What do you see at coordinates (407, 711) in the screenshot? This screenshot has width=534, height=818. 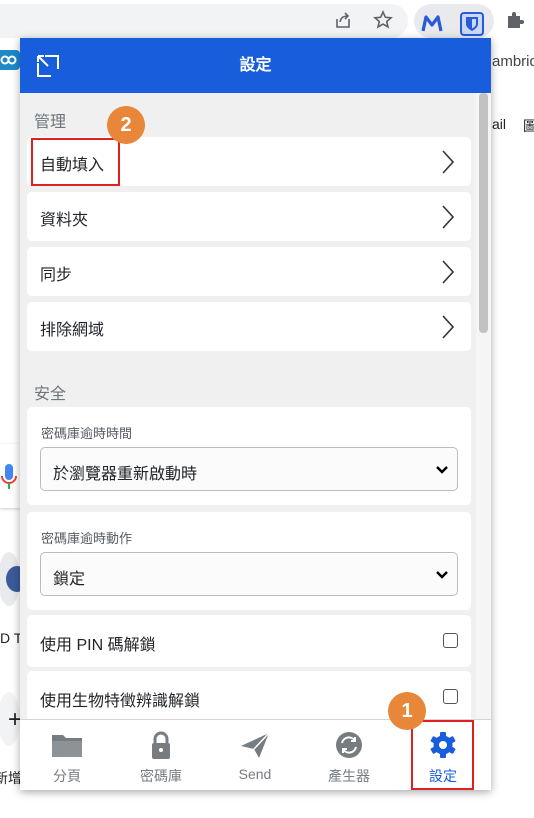 I see `step-badge-1: 1` at bounding box center [407, 711].